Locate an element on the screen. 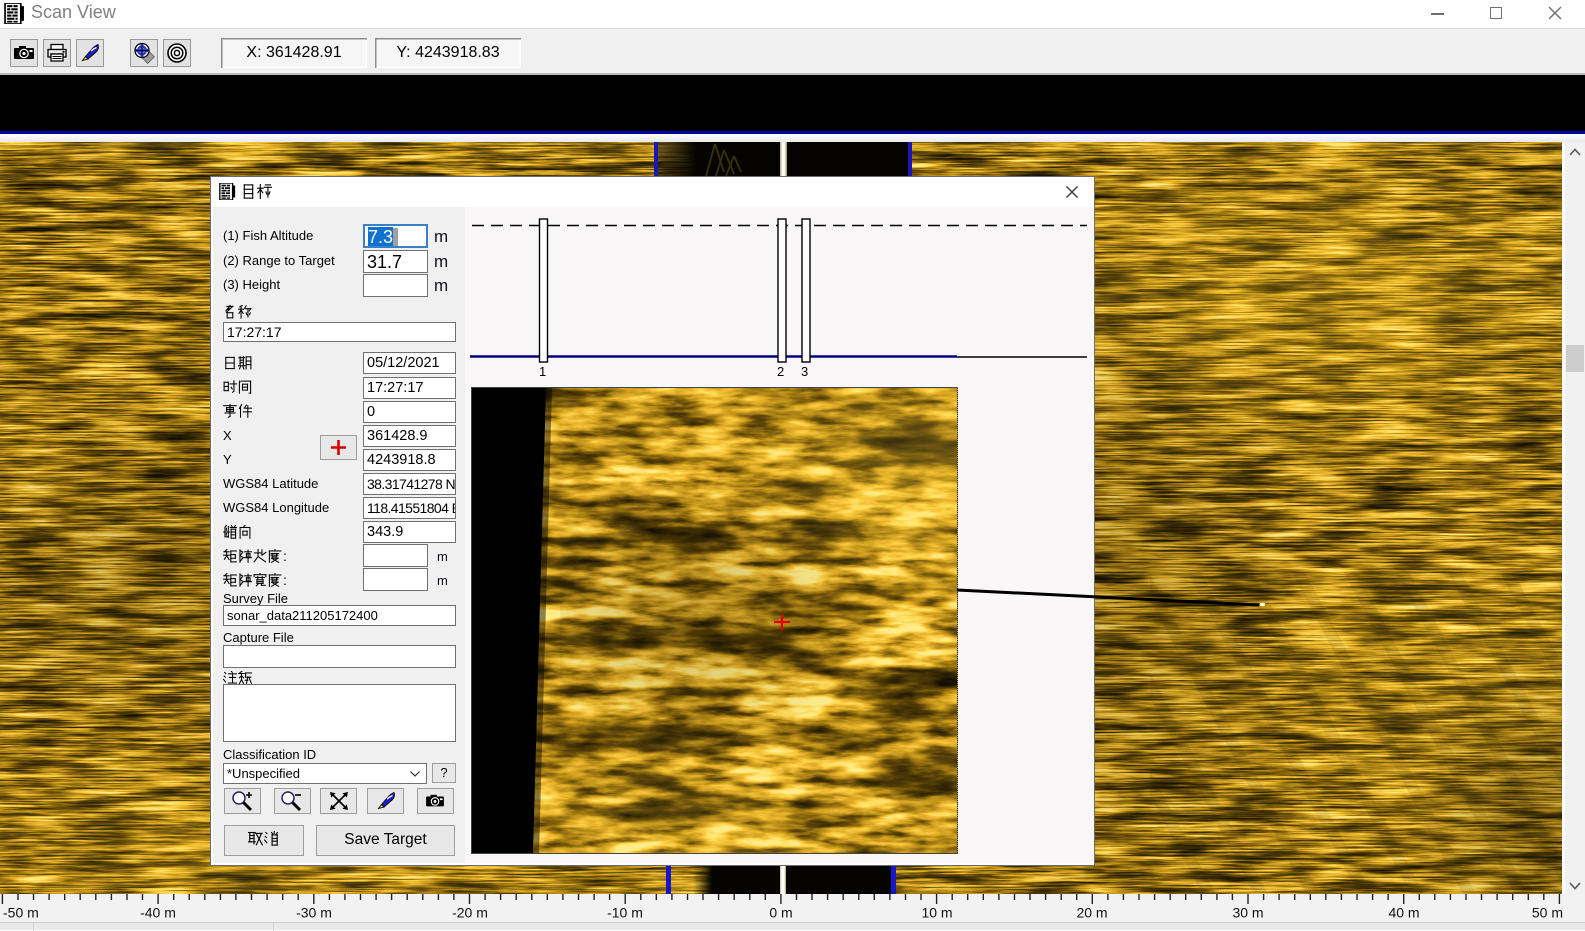 This screenshot has height=931, width=1585. svg-text: -10 m is located at coordinates (625, 913).